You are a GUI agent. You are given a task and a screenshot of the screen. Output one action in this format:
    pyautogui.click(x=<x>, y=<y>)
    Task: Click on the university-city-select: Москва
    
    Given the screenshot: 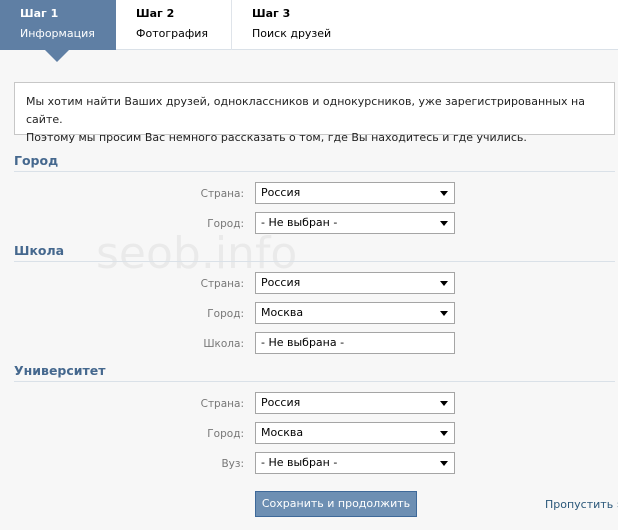 What is the action you would take?
    pyautogui.click(x=355, y=433)
    